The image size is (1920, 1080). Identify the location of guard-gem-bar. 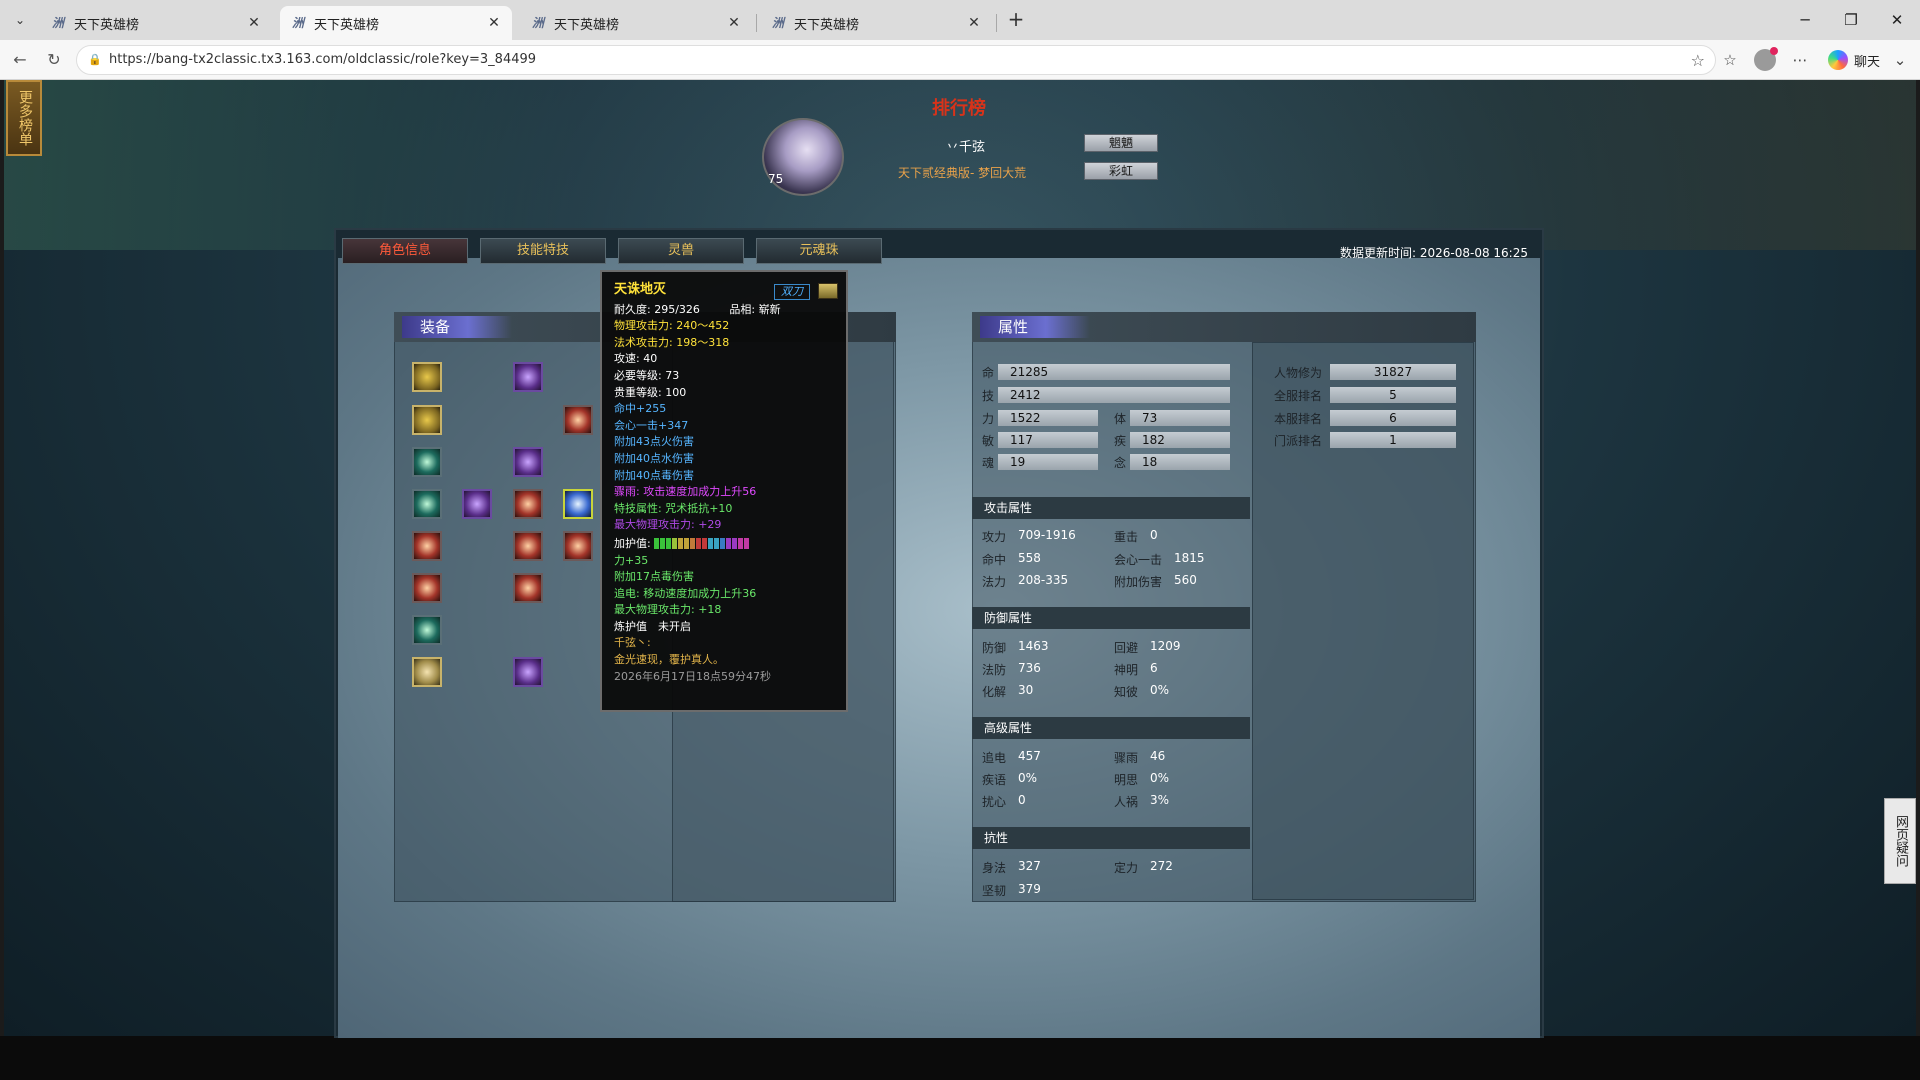
(702, 544).